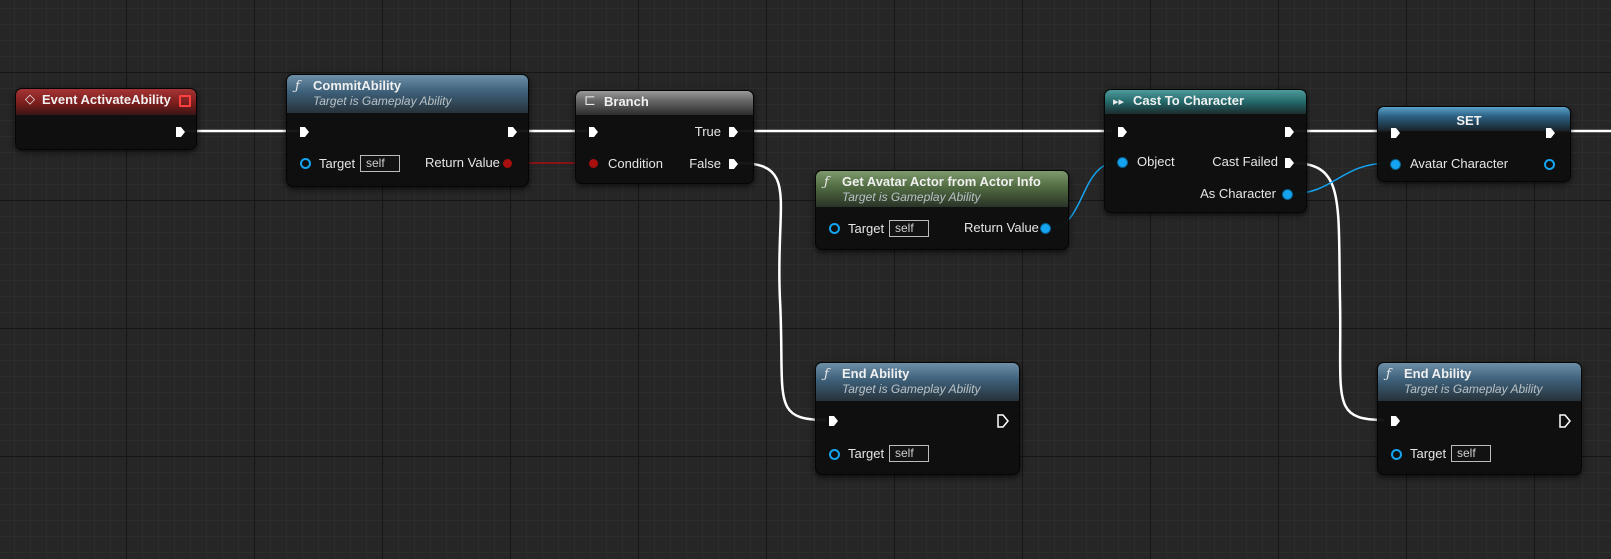  What do you see at coordinates (357, 85) in the screenshot?
I see `node-title: CommitAbility` at bounding box center [357, 85].